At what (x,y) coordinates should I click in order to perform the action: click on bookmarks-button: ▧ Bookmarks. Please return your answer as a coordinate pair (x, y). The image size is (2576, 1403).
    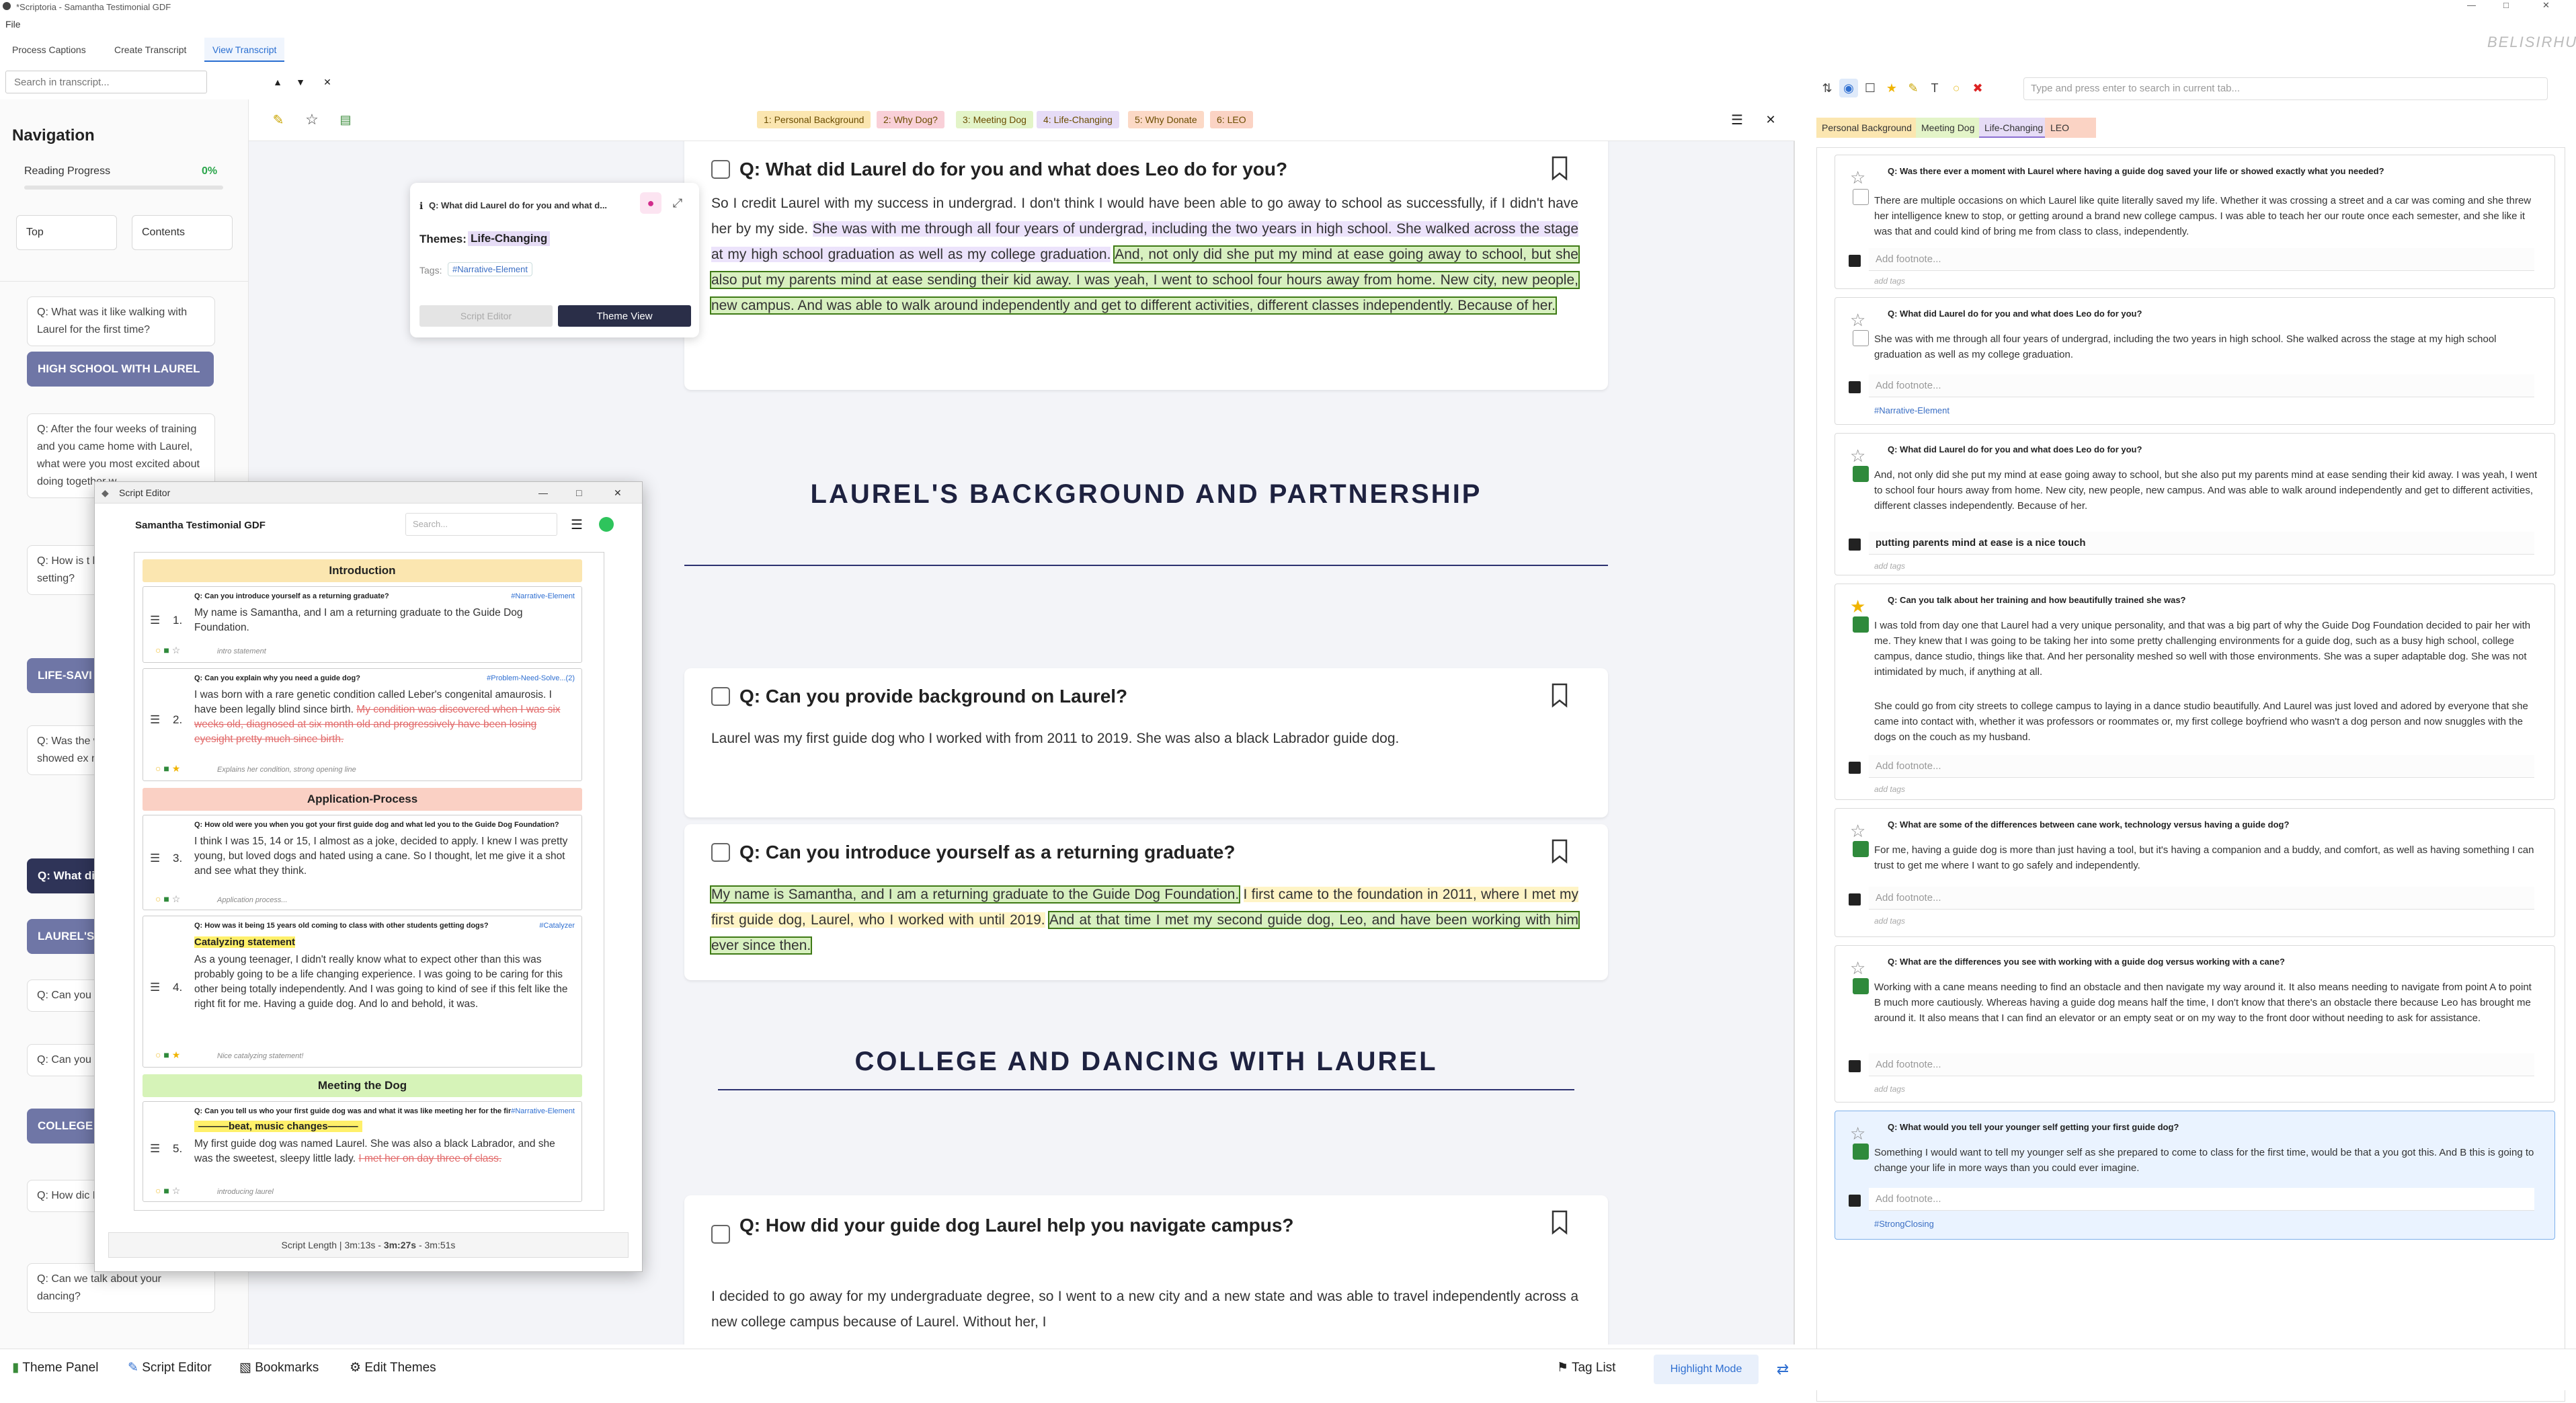
    Looking at the image, I should click on (279, 1367).